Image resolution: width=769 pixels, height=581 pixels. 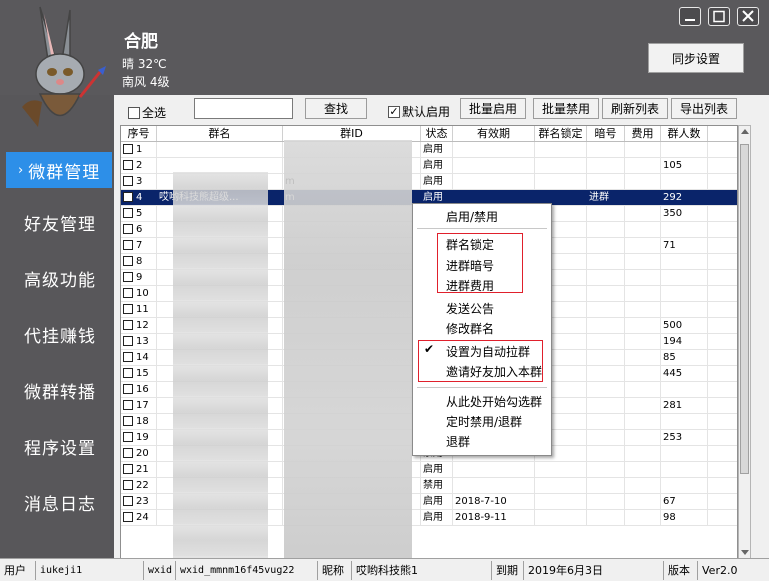 What do you see at coordinates (719, 16) in the screenshot?
I see `maximize-button` at bounding box center [719, 16].